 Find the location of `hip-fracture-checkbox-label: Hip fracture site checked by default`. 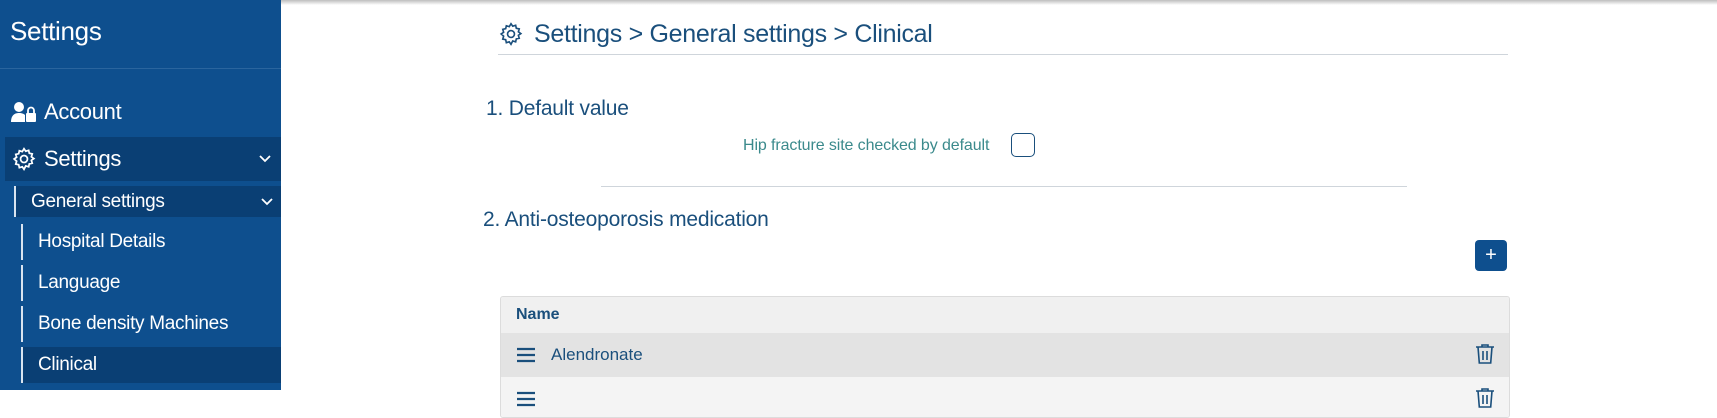

hip-fracture-checkbox-label: Hip fracture site checked by default is located at coordinates (866, 145).